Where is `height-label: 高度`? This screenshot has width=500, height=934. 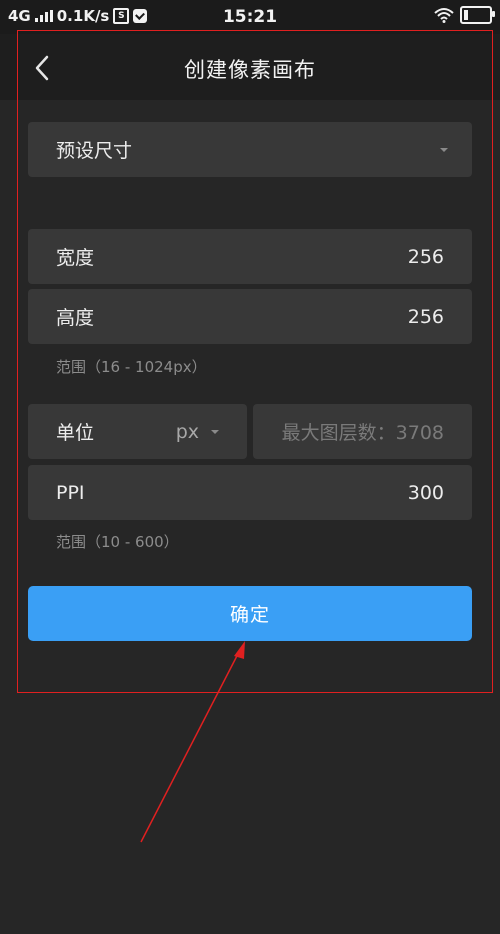 height-label: 高度 is located at coordinates (75, 318).